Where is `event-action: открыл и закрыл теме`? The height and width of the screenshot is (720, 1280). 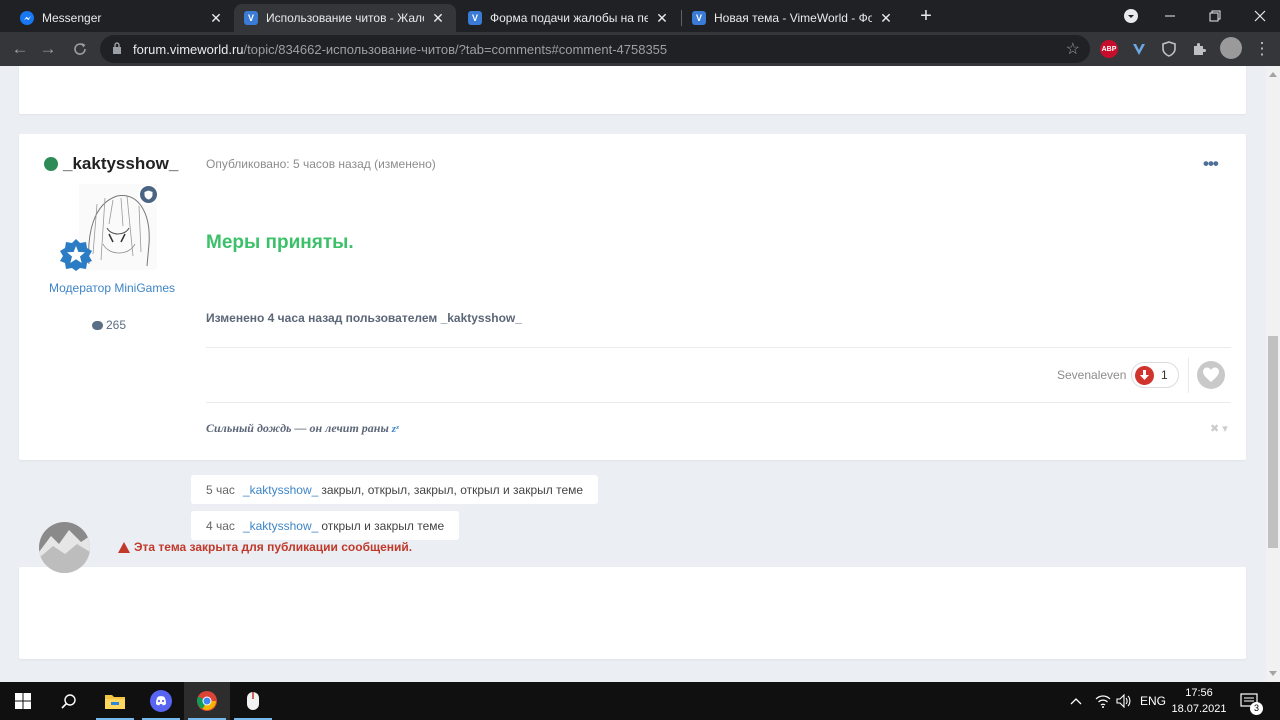 event-action: открыл и закрыл теме is located at coordinates (383, 525).